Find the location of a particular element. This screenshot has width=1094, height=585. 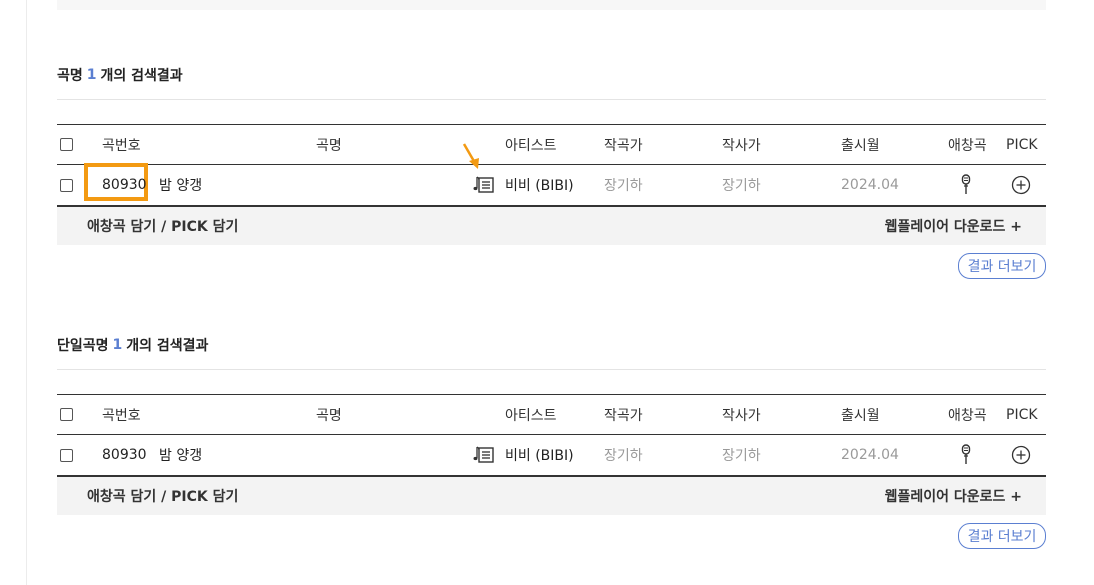

section-title-prefix: 단일곡명 is located at coordinates (83, 346).